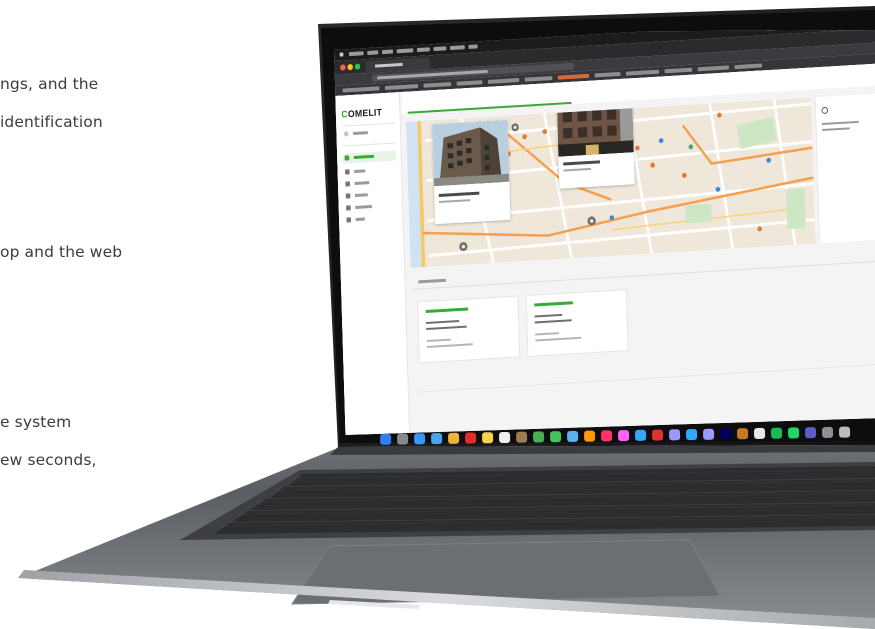 The height and width of the screenshot is (629, 875). What do you see at coordinates (624, 436) in the screenshot?
I see `xd-icon` at bounding box center [624, 436].